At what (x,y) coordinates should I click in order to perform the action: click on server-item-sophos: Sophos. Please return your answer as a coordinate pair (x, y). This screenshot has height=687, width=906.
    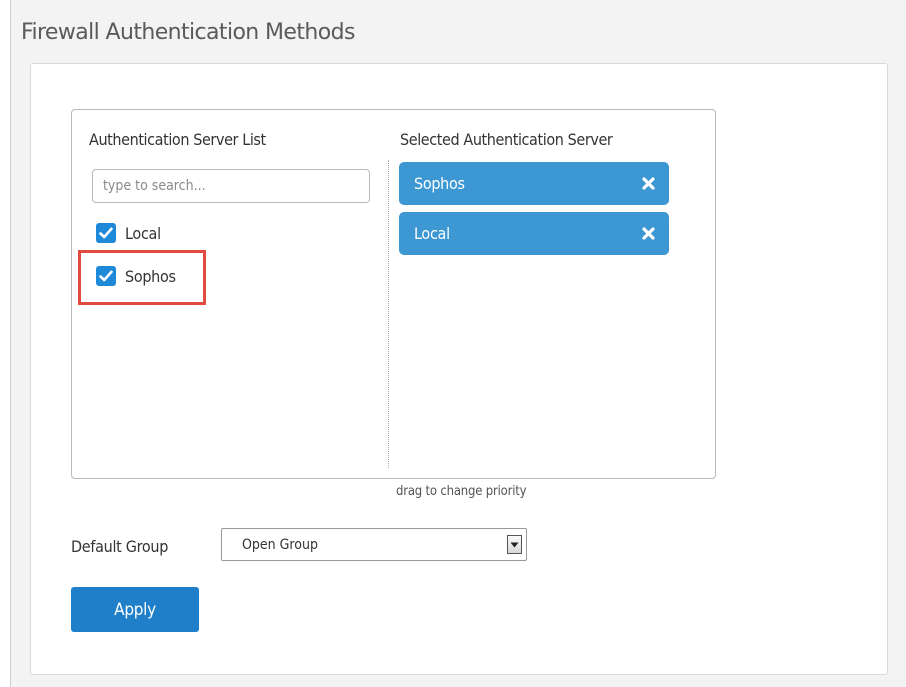
    Looking at the image, I should click on (136, 276).